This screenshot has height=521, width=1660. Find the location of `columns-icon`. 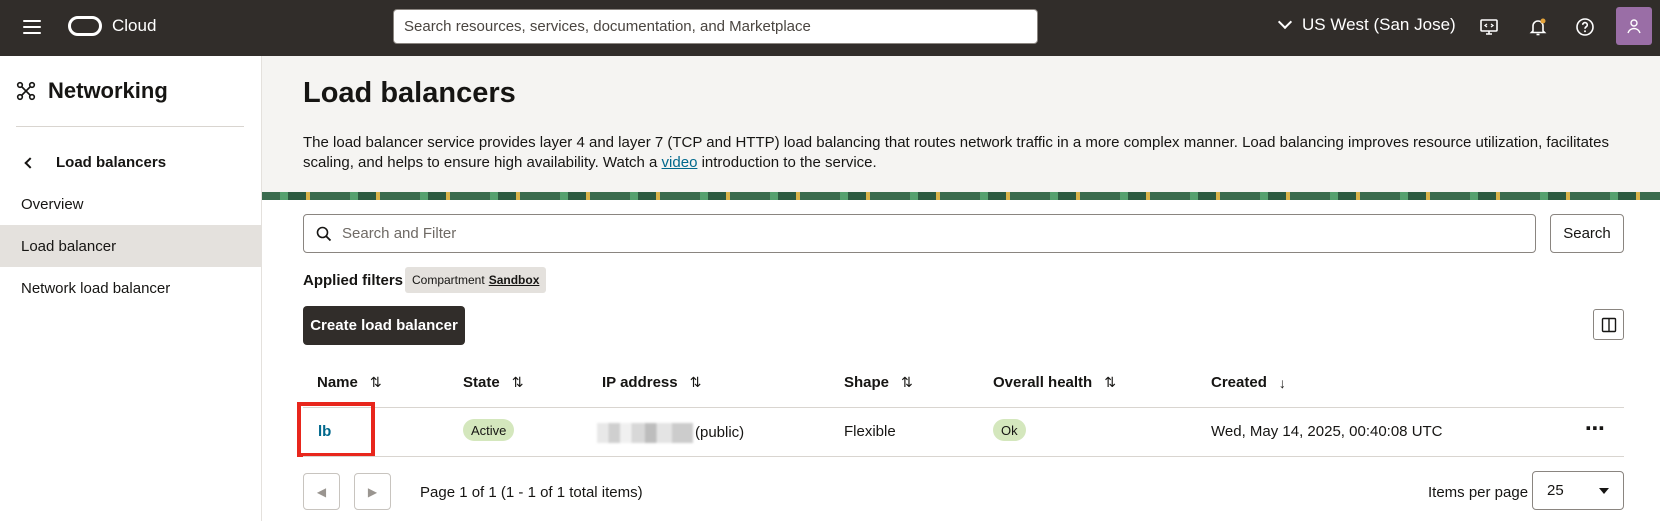

columns-icon is located at coordinates (1608, 324).